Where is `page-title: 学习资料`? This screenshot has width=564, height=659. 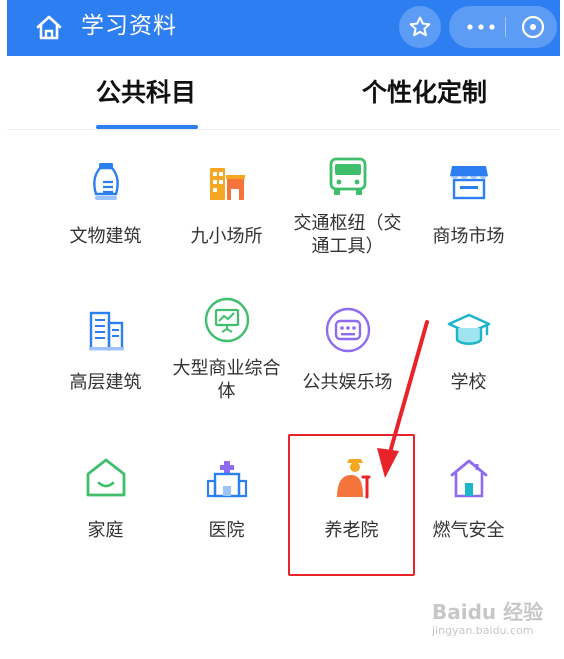
page-title: 学习资料 is located at coordinates (129, 26).